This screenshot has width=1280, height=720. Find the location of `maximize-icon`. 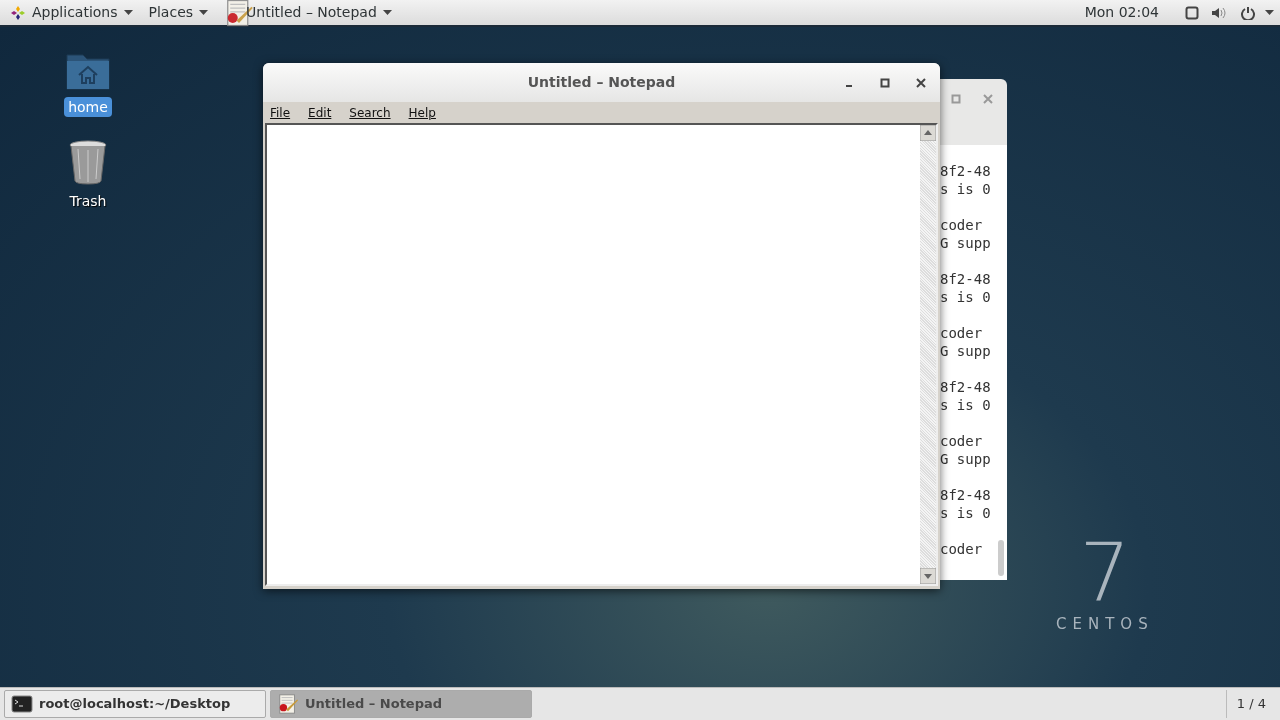

maximize-icon is located at coordinates (885, 82).